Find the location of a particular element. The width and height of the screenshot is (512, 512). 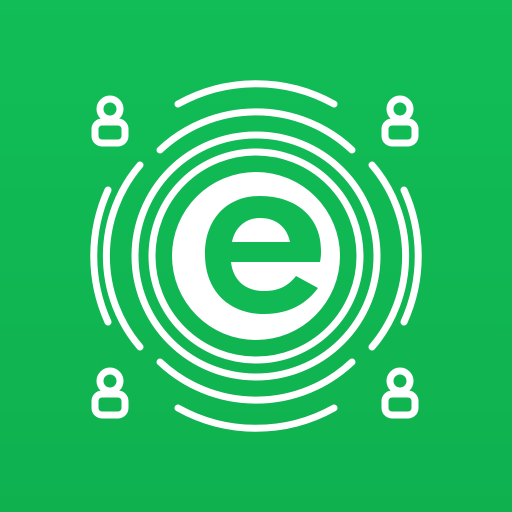

far-arc-top is located at coordinates (256, 94).